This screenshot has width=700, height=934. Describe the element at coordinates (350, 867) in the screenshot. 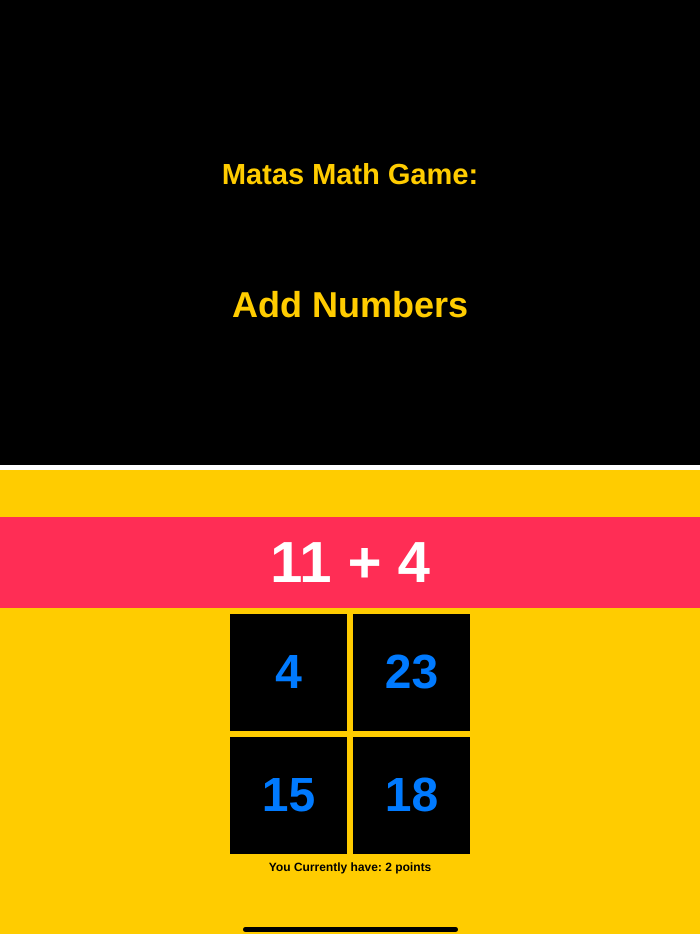

I see `score-text: You Currently have: 2 points` at that location.